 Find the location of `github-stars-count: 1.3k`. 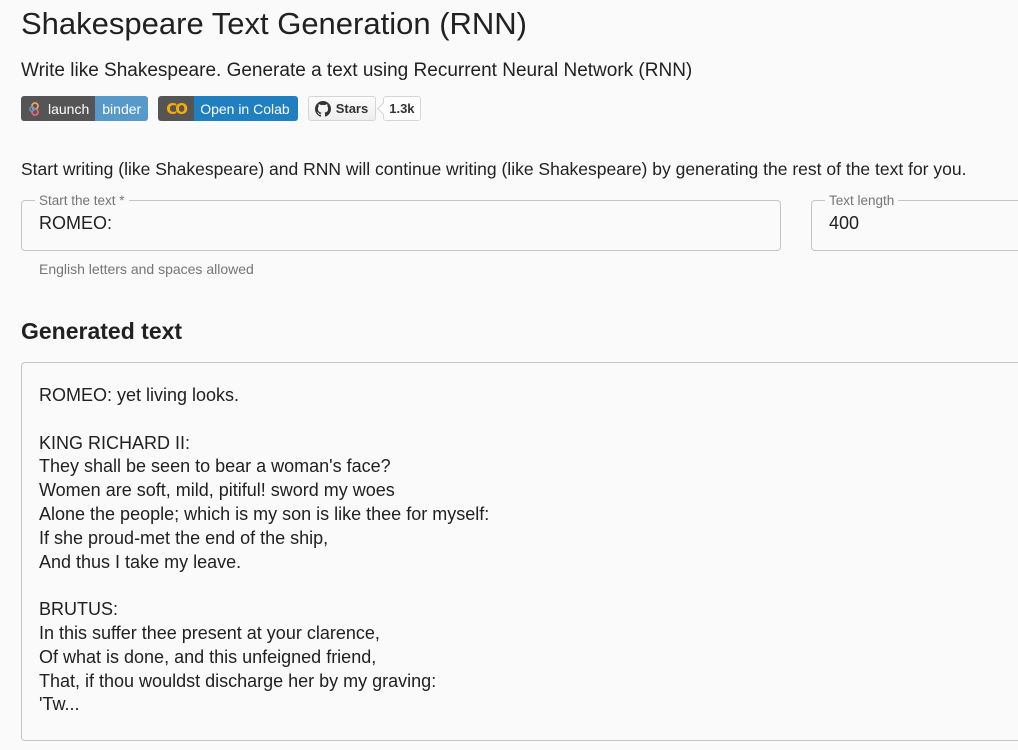

github-stars-count: 1.3k is located at coordinates (402, 108).